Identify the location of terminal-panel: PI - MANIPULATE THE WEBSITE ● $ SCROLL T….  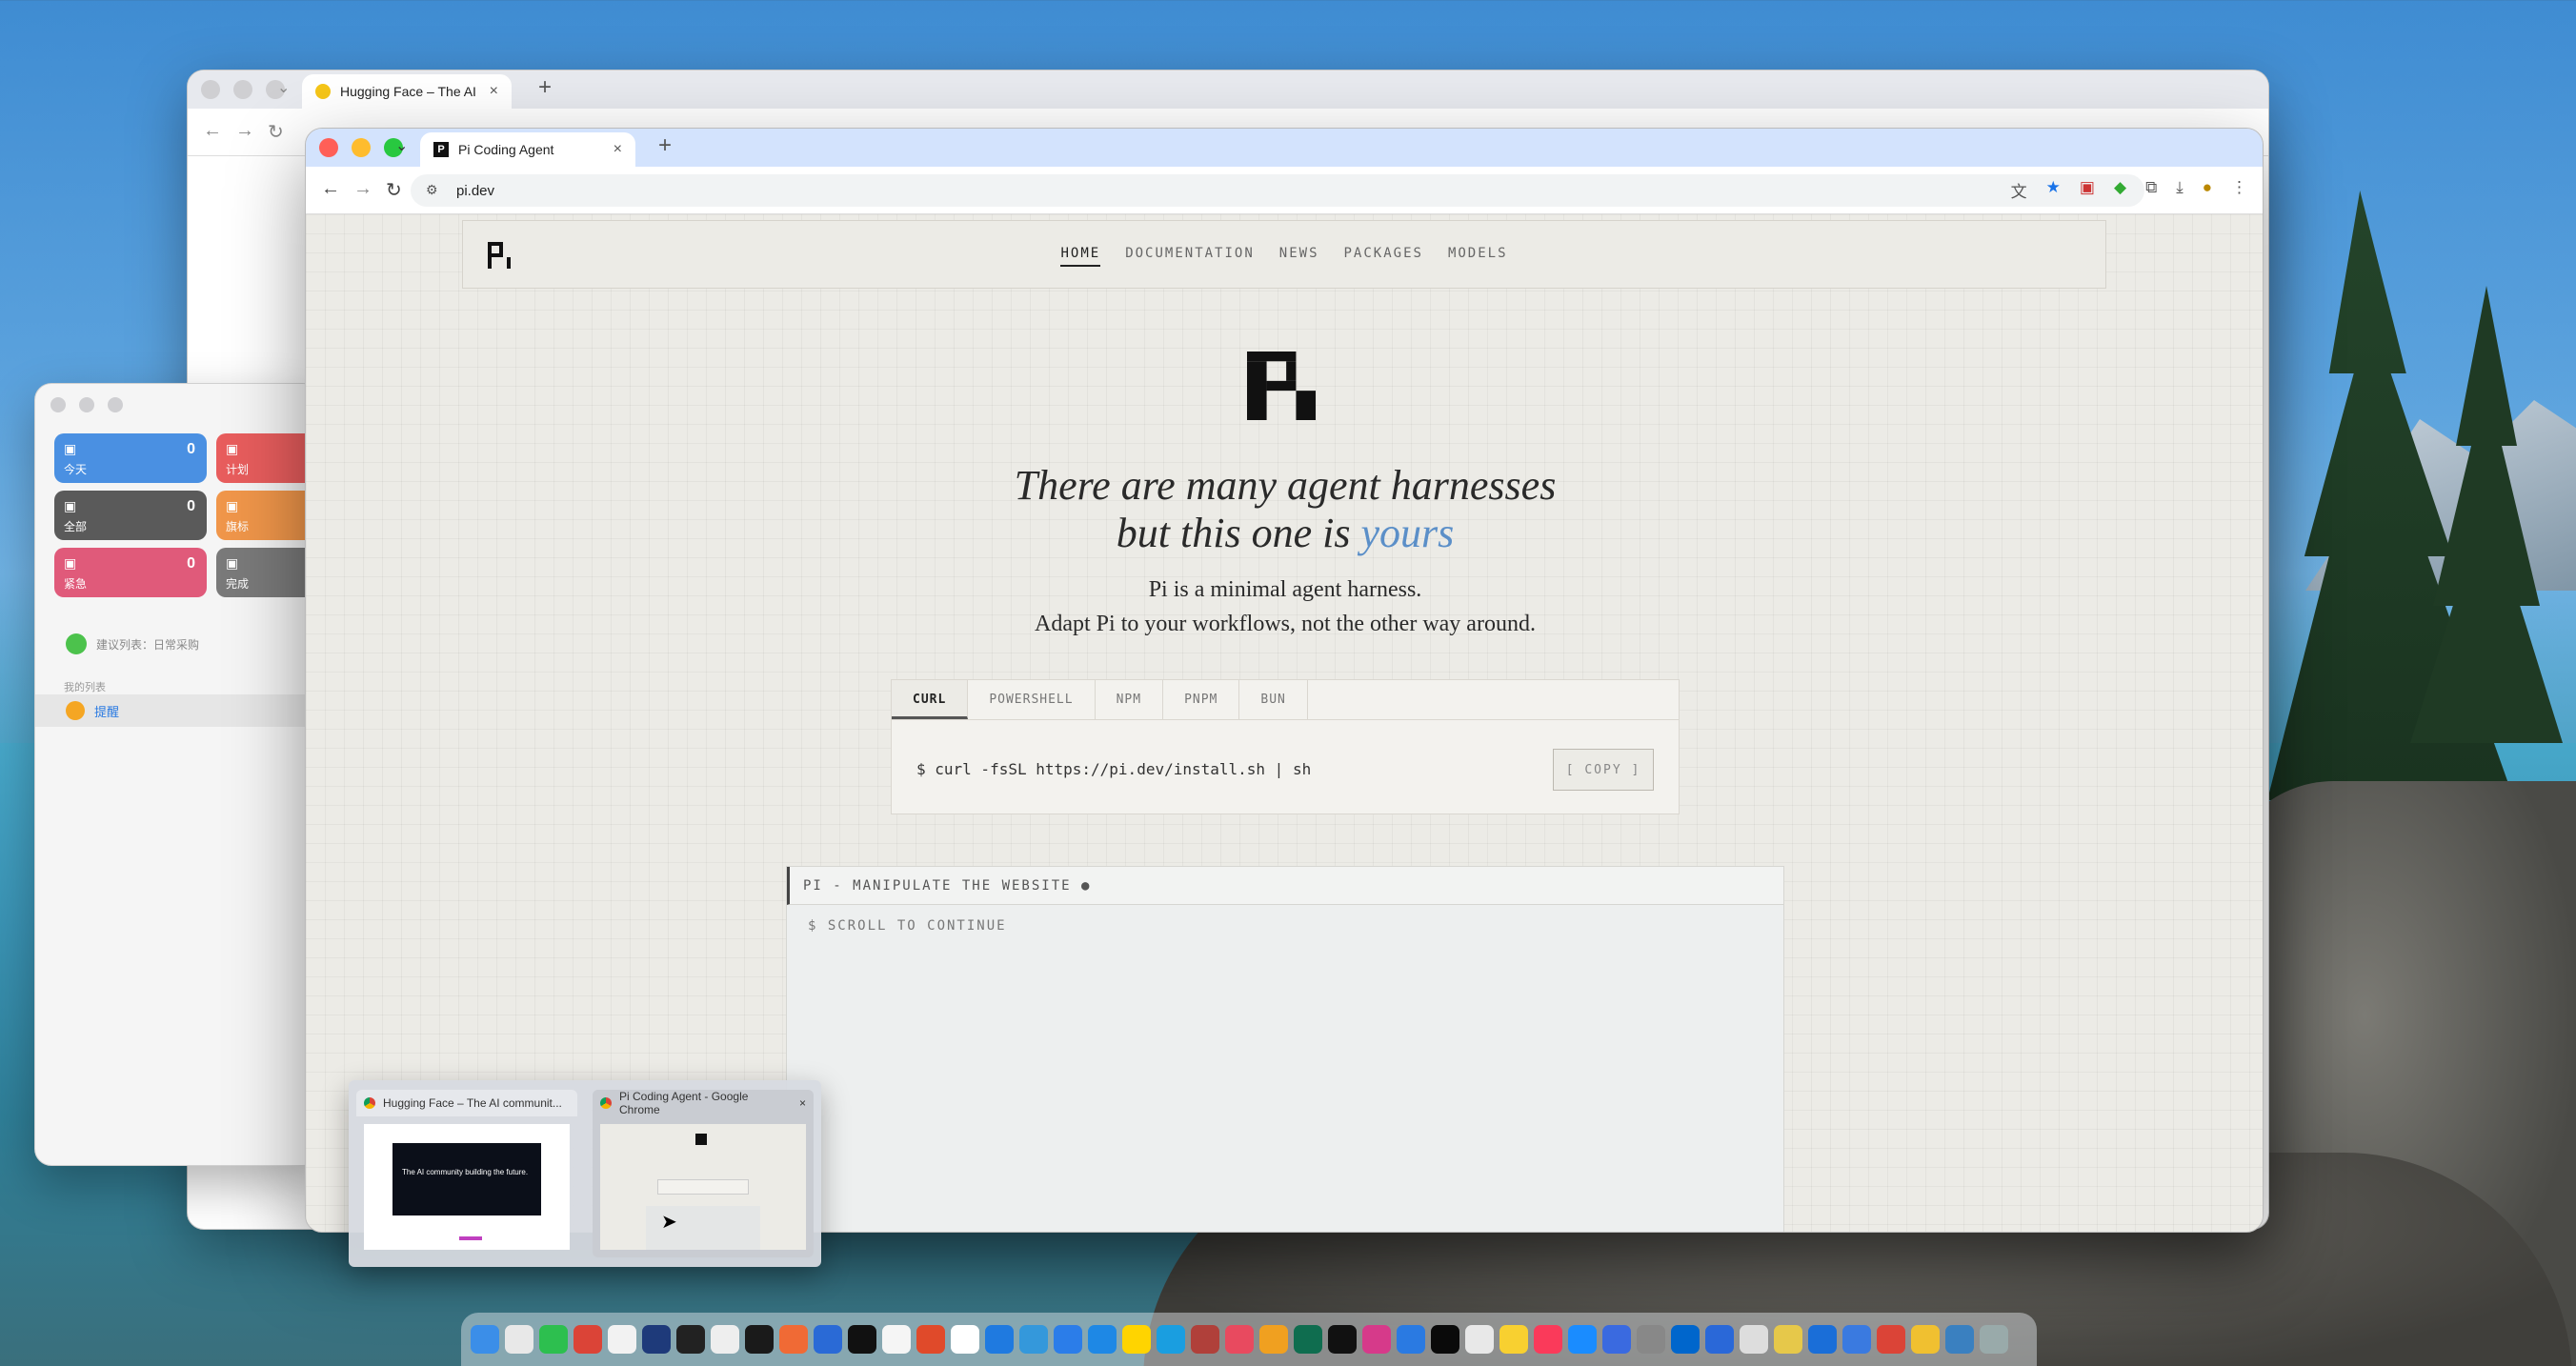
(1285, 1049).